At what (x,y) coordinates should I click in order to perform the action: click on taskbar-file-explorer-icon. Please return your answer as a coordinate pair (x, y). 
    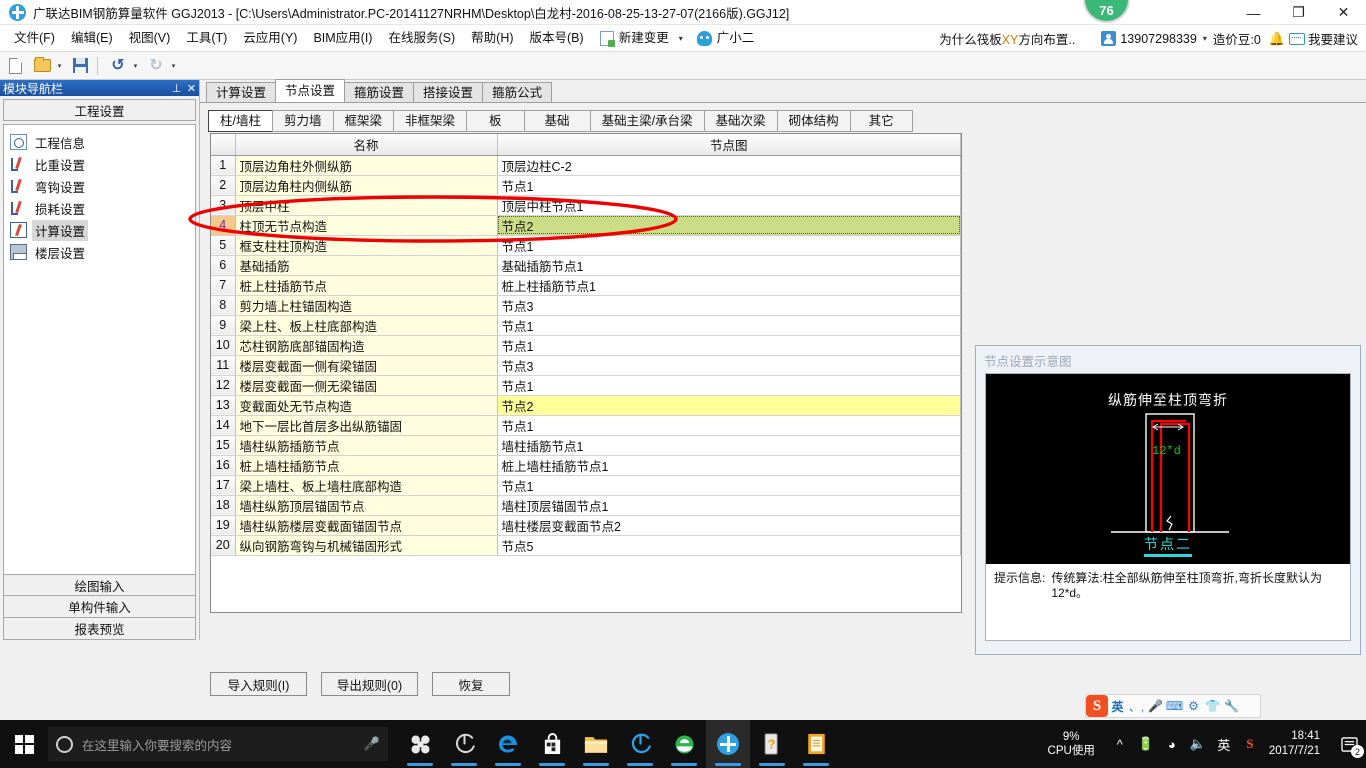
    Looking at the image, I should click on (596, 744).